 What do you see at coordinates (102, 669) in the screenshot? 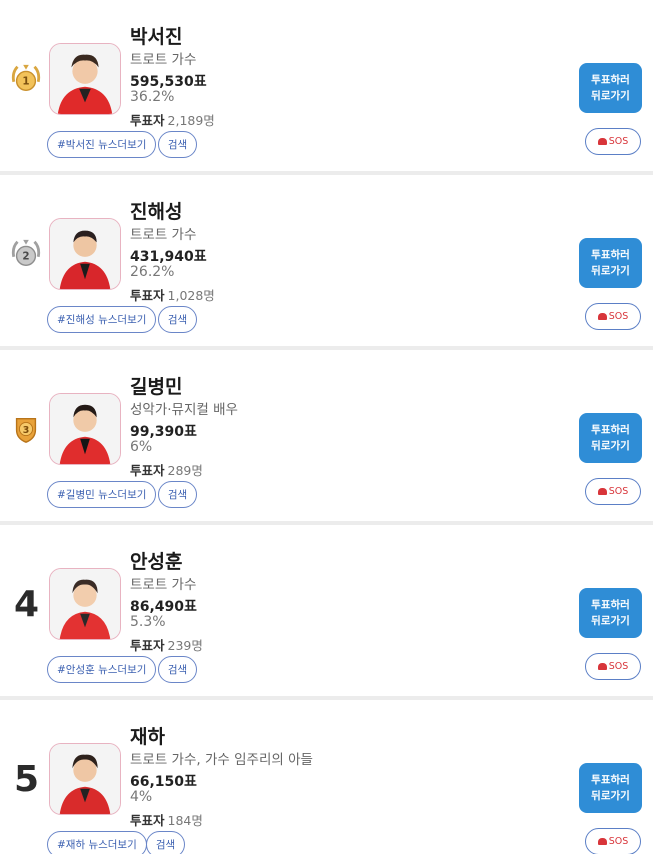
I see `news-more-button: #안성훈 뉴스더보기` at bounding box center [102, 669].